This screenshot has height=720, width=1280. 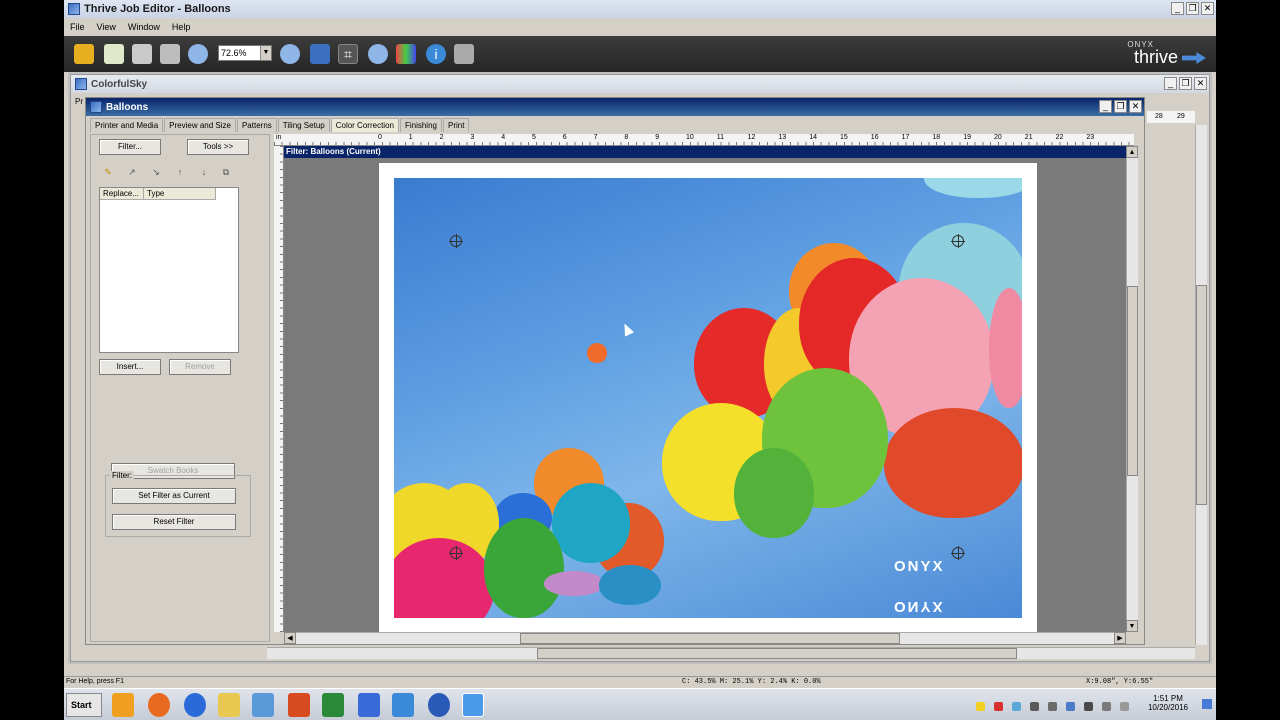 I want to click on scroll-down-icon: ▼, so click(x=1132, y=626).